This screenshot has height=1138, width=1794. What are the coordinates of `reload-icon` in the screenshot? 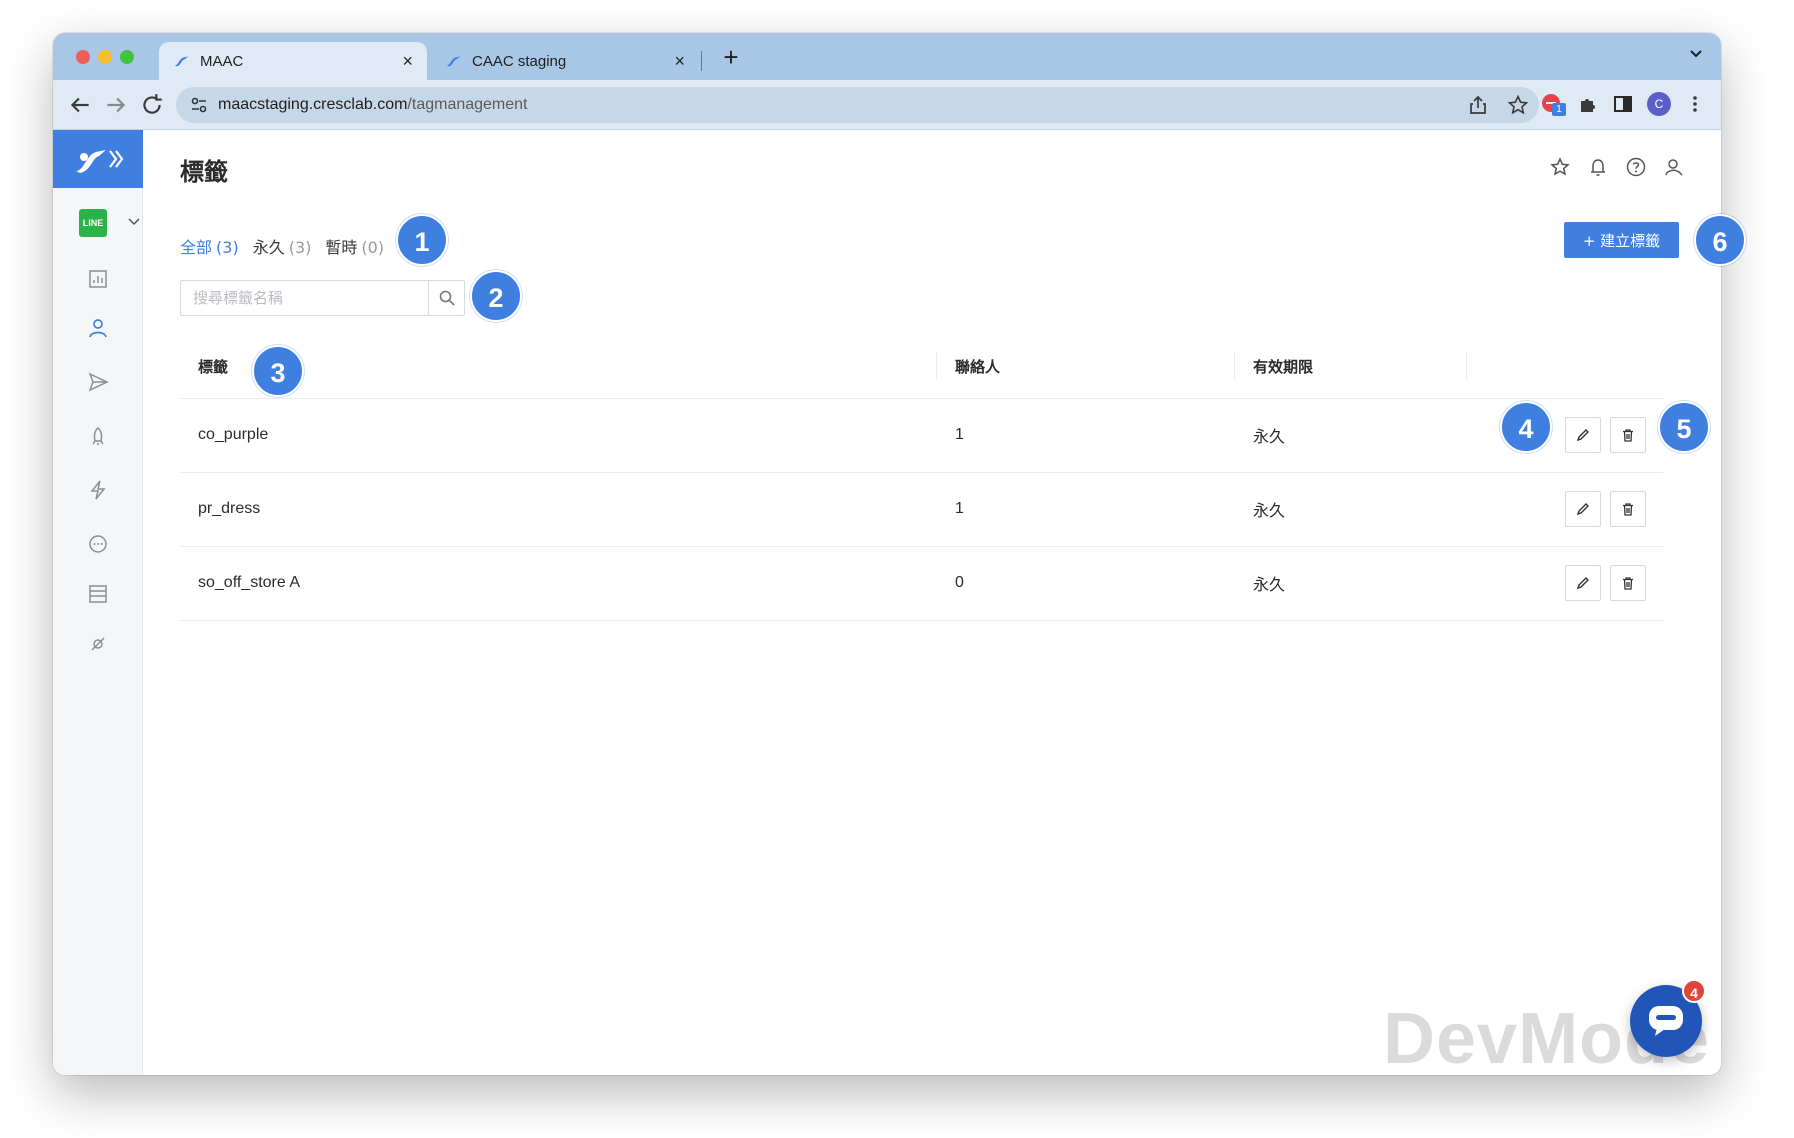 It's located at (152, 105).